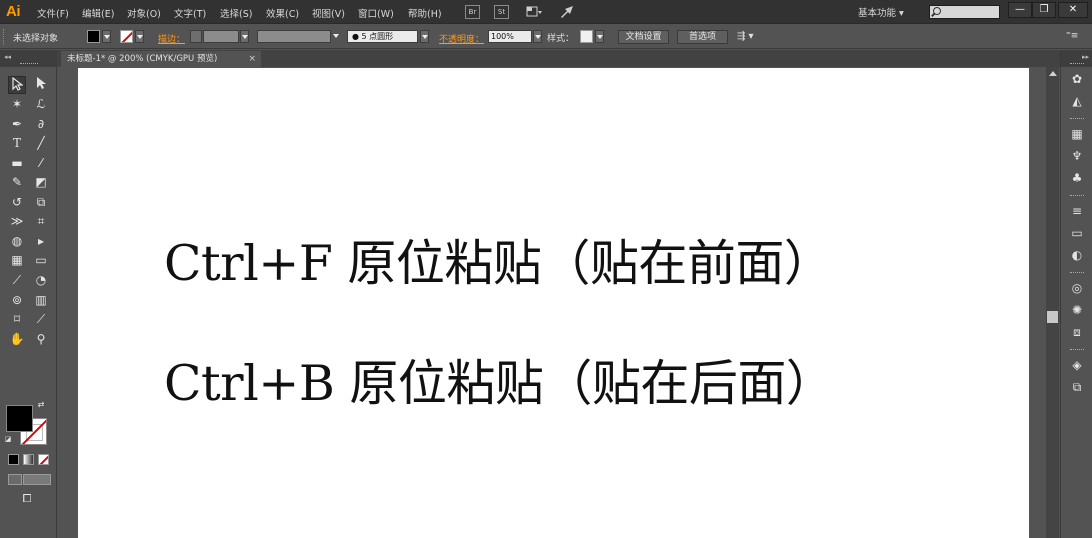  Describe the element at coordinates (244, 36) in the screenshot. I see `stroke-weight-dropdown` at that location.